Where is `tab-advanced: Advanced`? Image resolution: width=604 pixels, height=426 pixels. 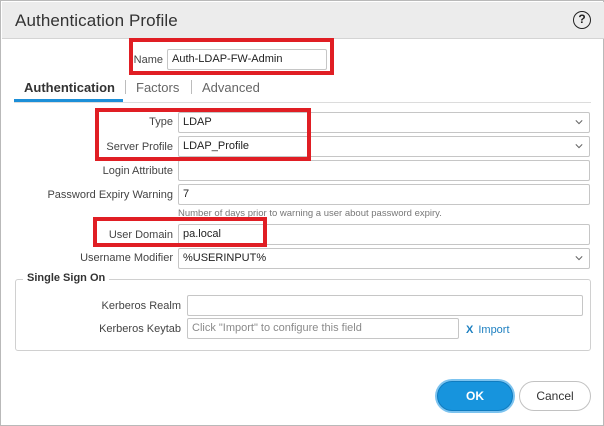 tab-advanced: Advanced is located at coordinates (231, 87).